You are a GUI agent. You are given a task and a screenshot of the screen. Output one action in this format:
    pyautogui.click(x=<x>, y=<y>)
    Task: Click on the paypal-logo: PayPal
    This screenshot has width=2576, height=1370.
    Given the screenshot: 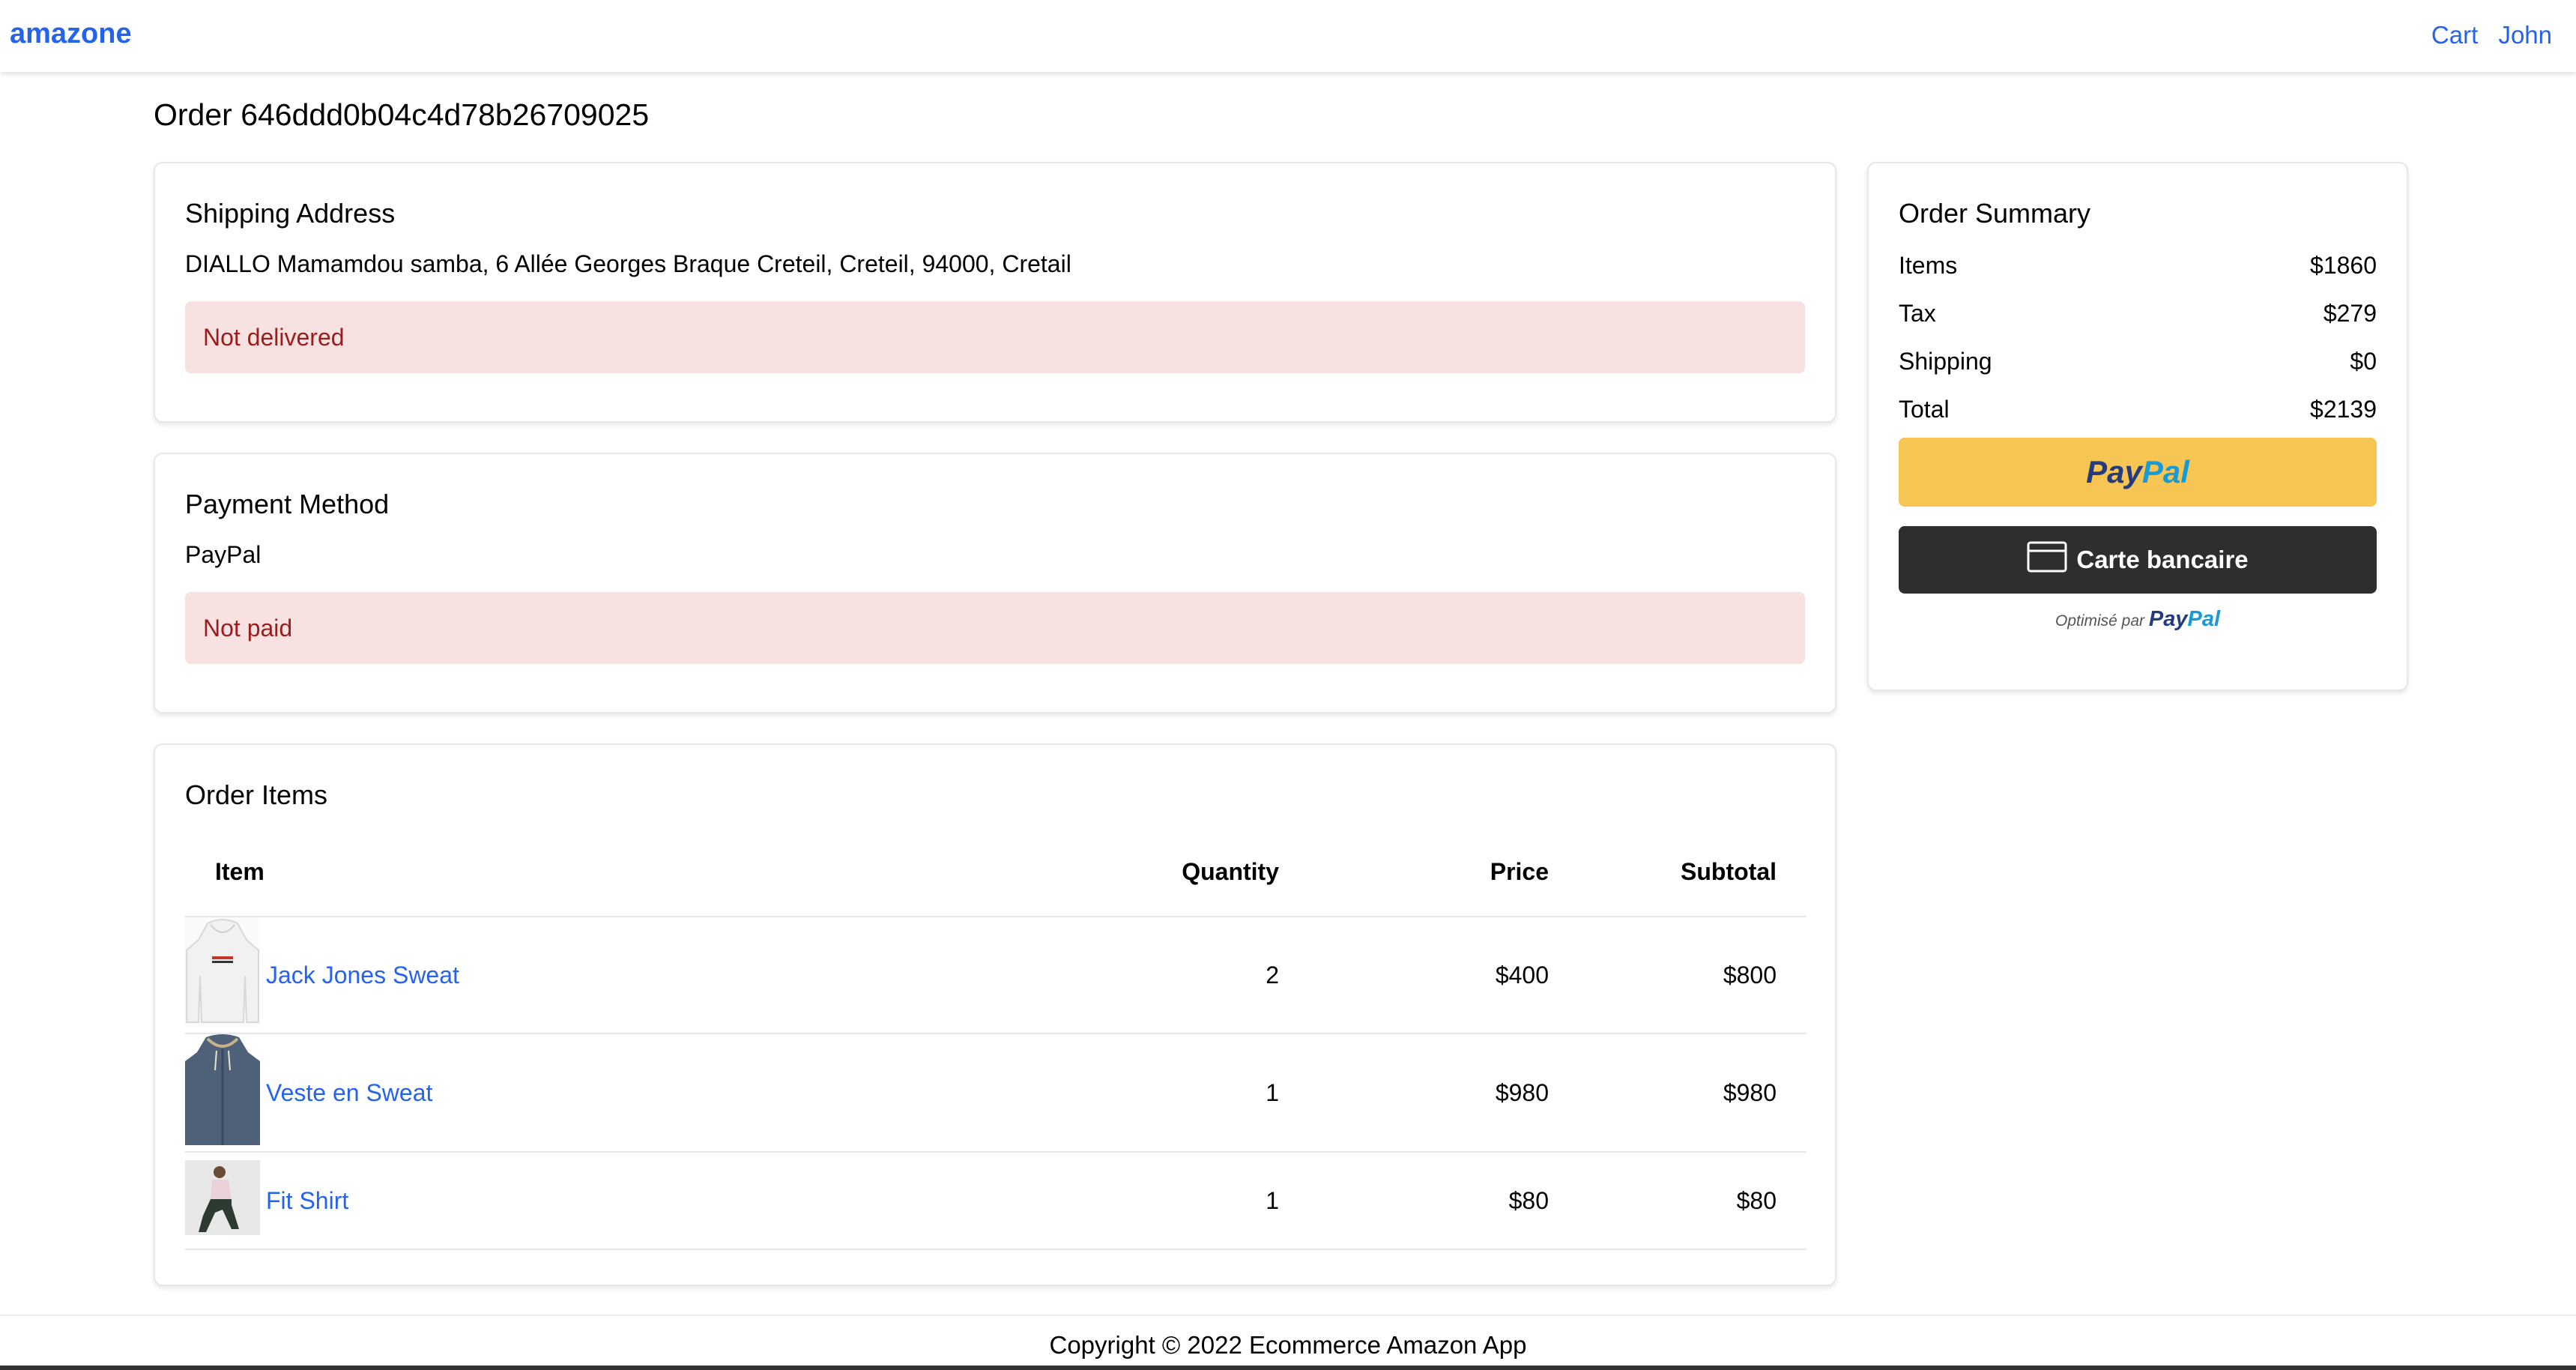 What is the action you would take?
    pyautogui.click(x=2137, y=472)
    